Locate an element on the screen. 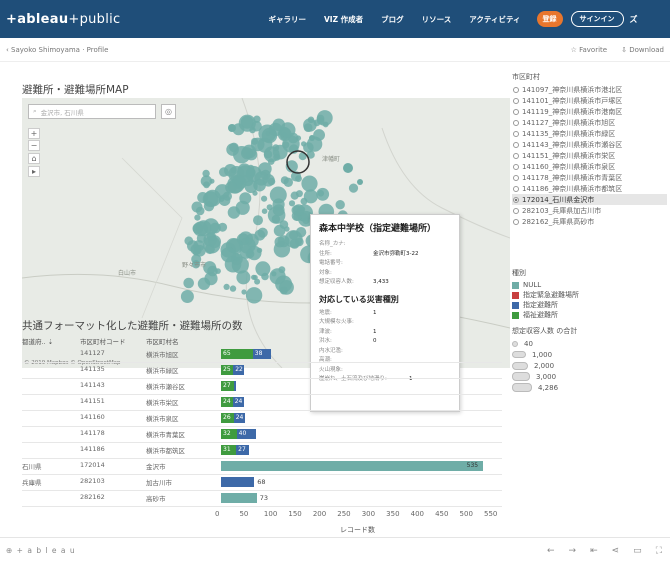 This screenshot has width=670, height=563. map-search-button: ◎ is located at coordinates (168, 111).